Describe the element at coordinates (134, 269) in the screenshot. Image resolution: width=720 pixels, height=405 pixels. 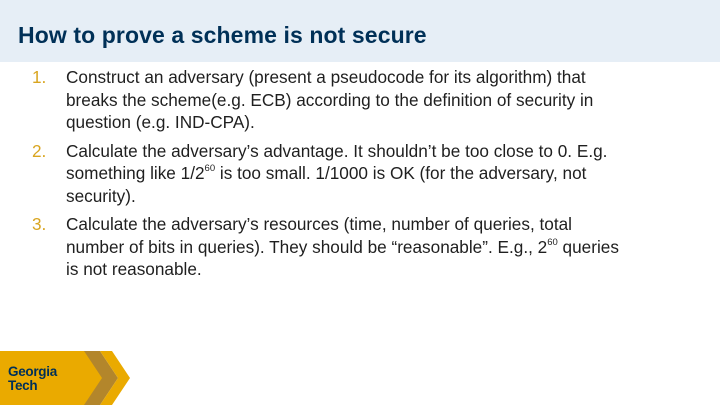
I see `list-item-line: is not reasonable.` at that location.